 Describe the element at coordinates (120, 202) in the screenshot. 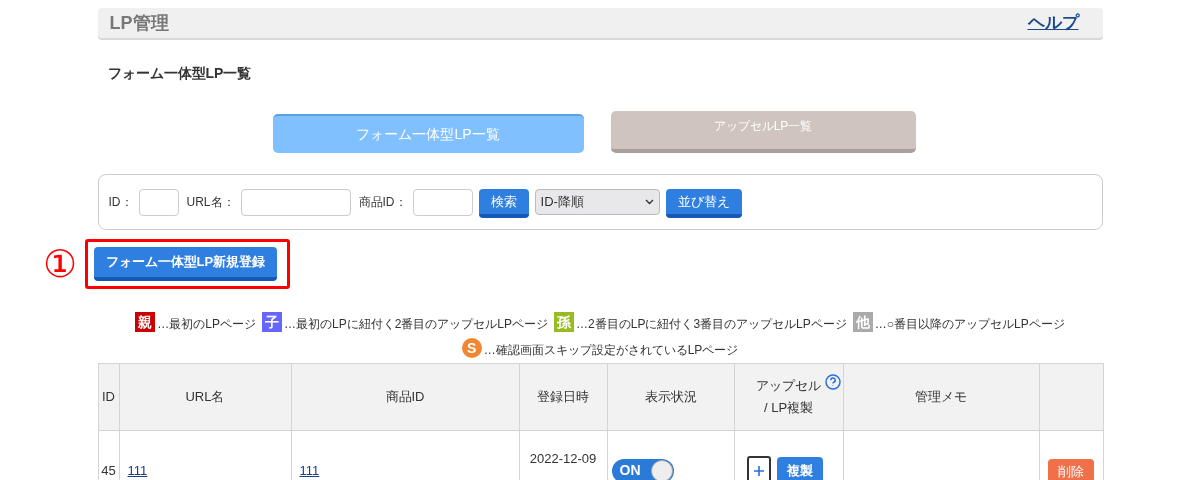

I see `field-label: ID：` at that location.